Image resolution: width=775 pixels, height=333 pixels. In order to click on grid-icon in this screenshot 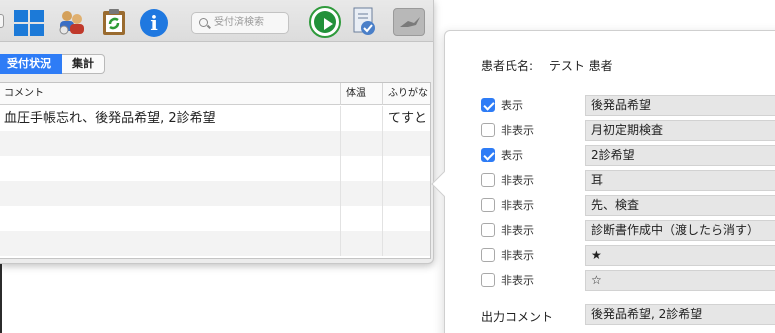, I will do `click(29, 23)`.